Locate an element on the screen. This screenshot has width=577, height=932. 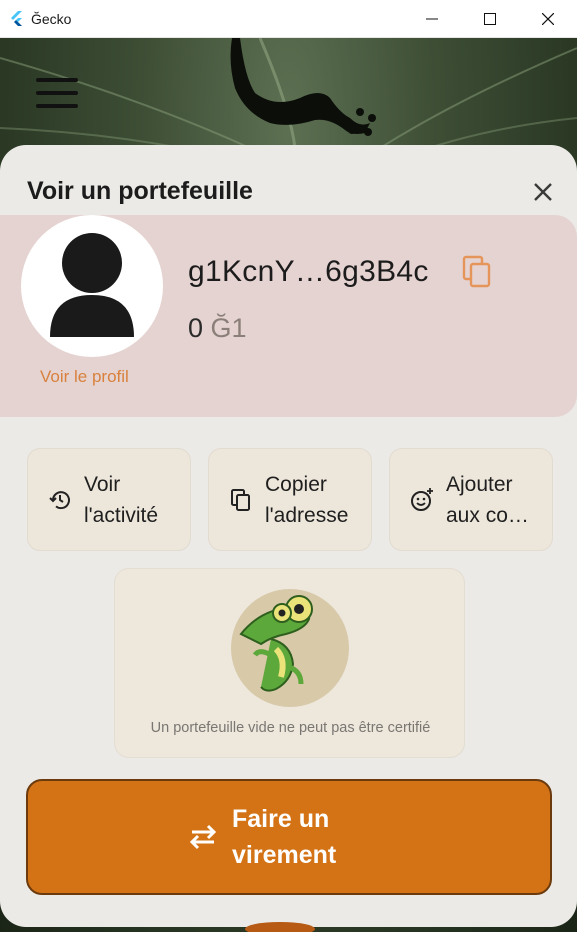
copy-address-icon is located at coordinates (477, 272).